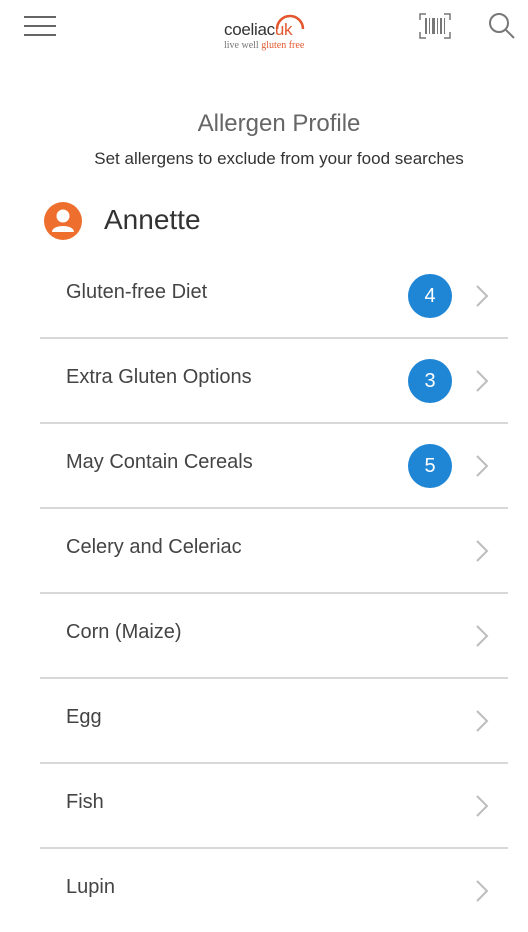  I want to click on allergen-row: Corn (Maize), so click(274, 636).